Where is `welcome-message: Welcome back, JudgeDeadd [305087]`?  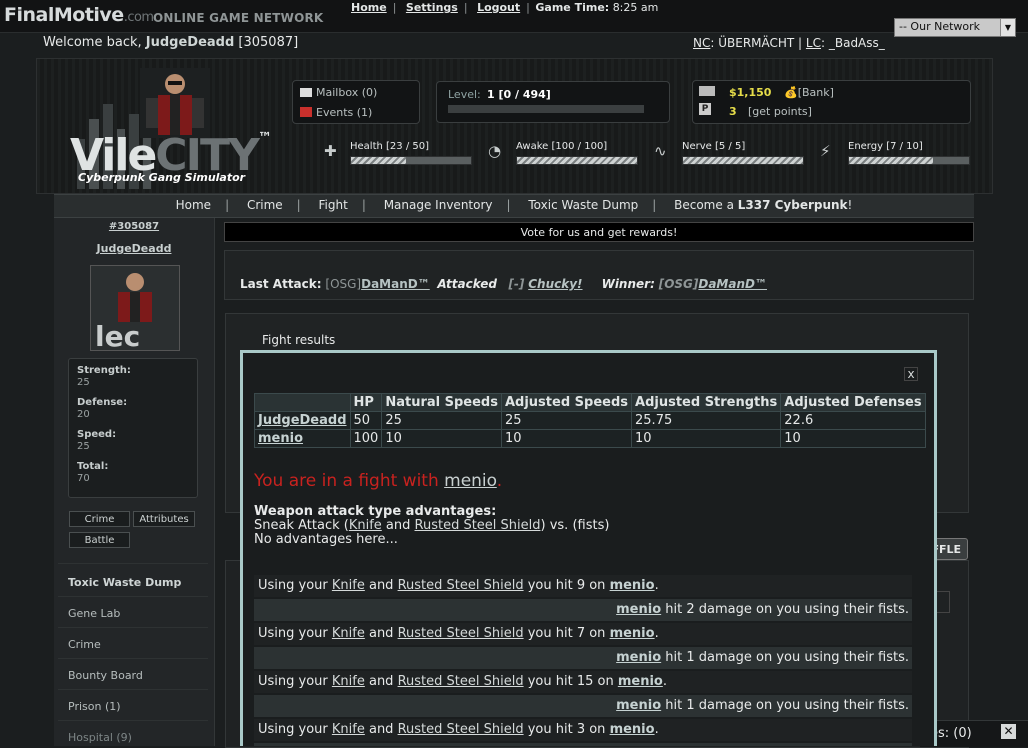
welcome-message: Welcome back, JudgeDeadd [305087] is located at coordinates (170, 42).